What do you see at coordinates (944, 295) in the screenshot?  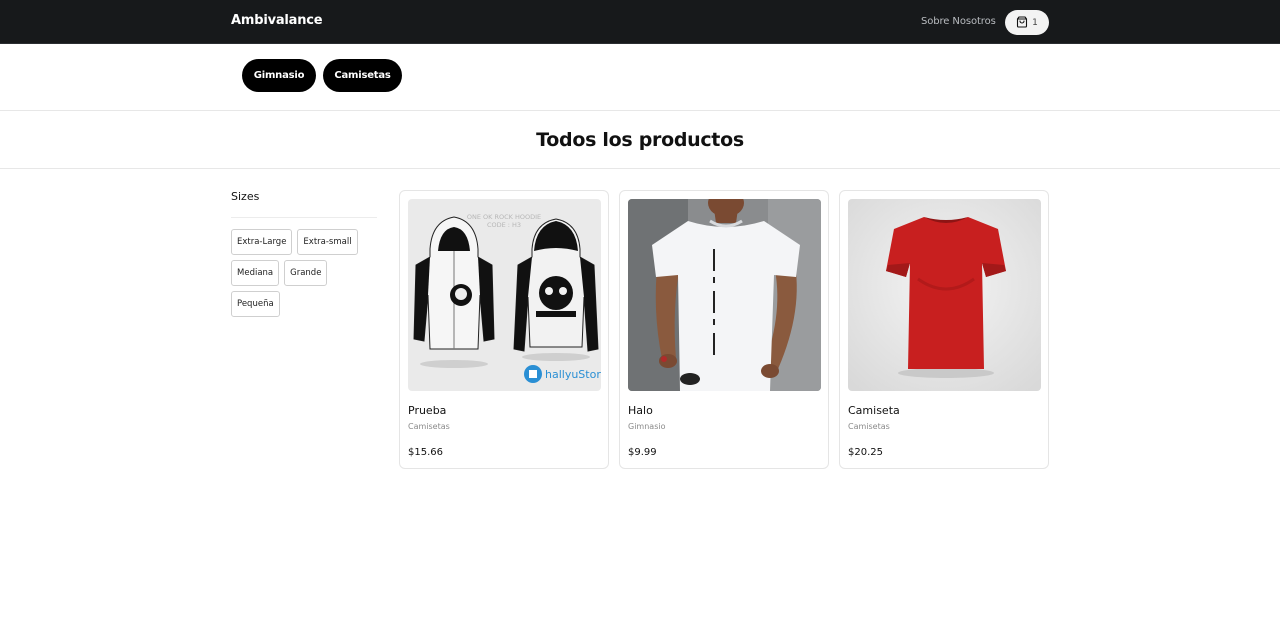 I see `product-image-red-tshirt` at bounding box center [944, 295].